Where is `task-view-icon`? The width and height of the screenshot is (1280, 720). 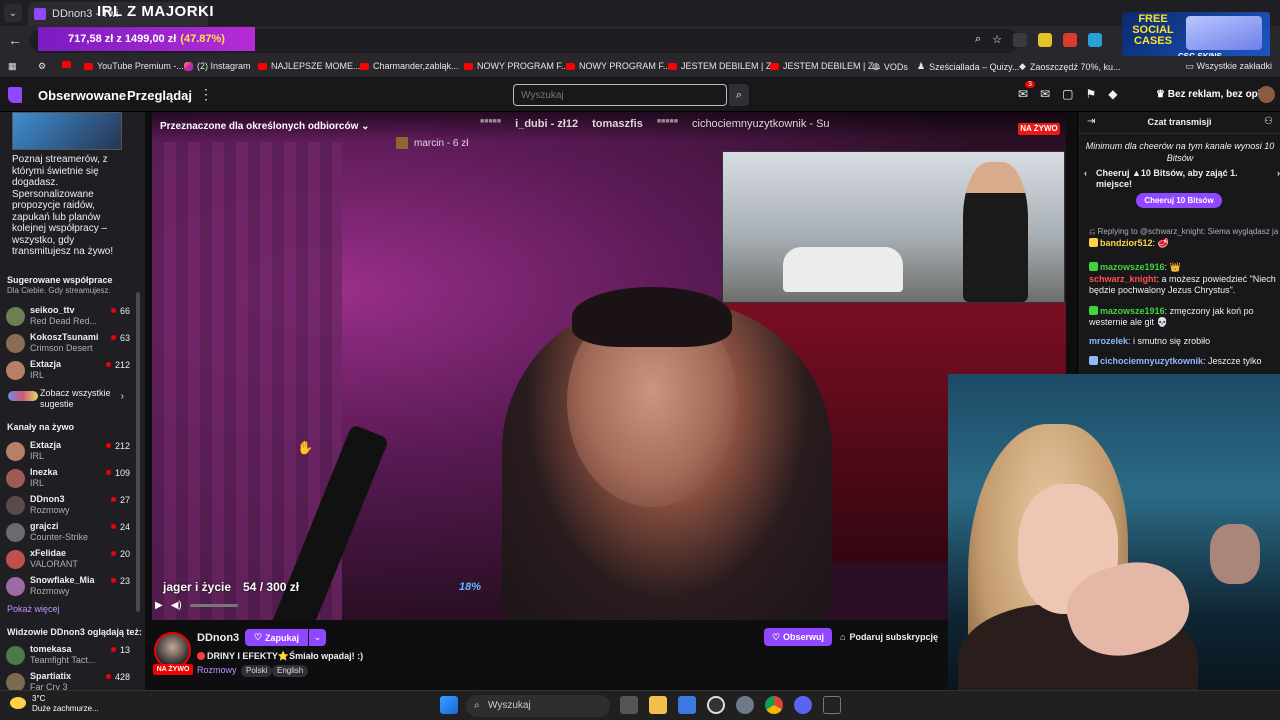
task-view-icon is located at coordinates (629, 705).